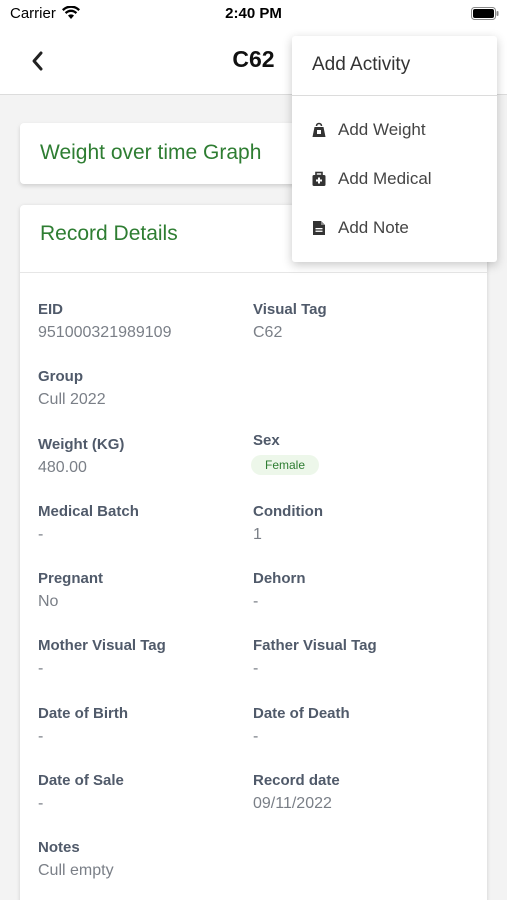  Describe the element at coordinates (360, 804) in the screenshot. I see `field-record-date: Record date 09/11/2022` at that location.